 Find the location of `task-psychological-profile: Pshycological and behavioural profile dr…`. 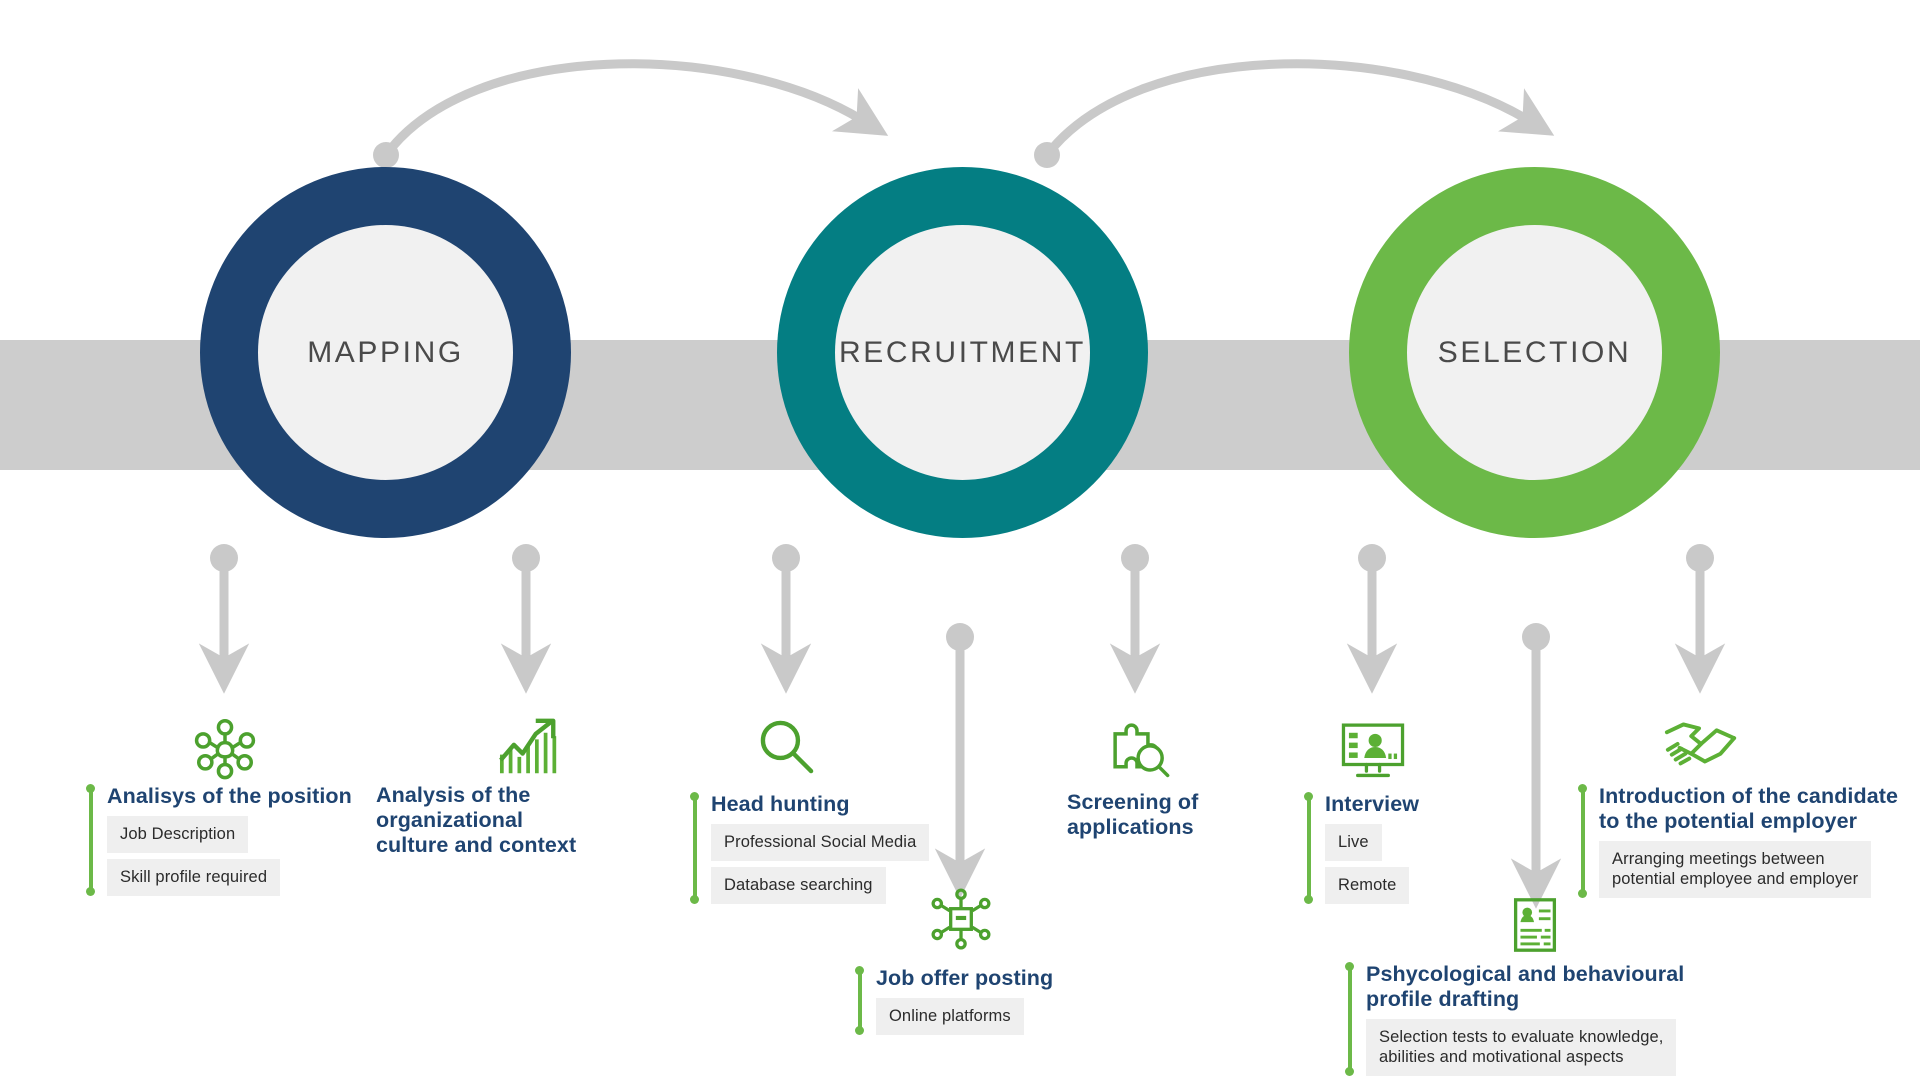

task-psychological-profile: Pshycological and behavioural profile dr… is located at coordinates (1515, 1019).